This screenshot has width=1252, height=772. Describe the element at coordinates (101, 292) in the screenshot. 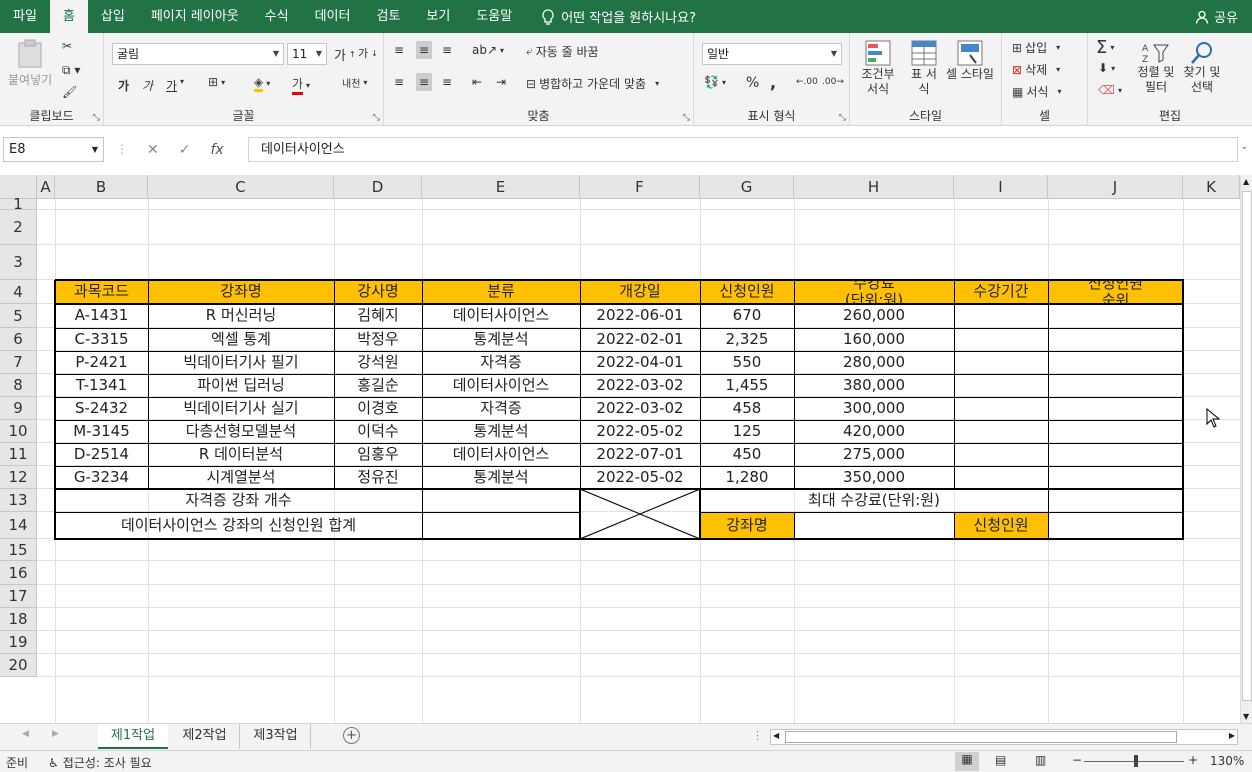

I see `header-course-code: 과목코드` at that location.